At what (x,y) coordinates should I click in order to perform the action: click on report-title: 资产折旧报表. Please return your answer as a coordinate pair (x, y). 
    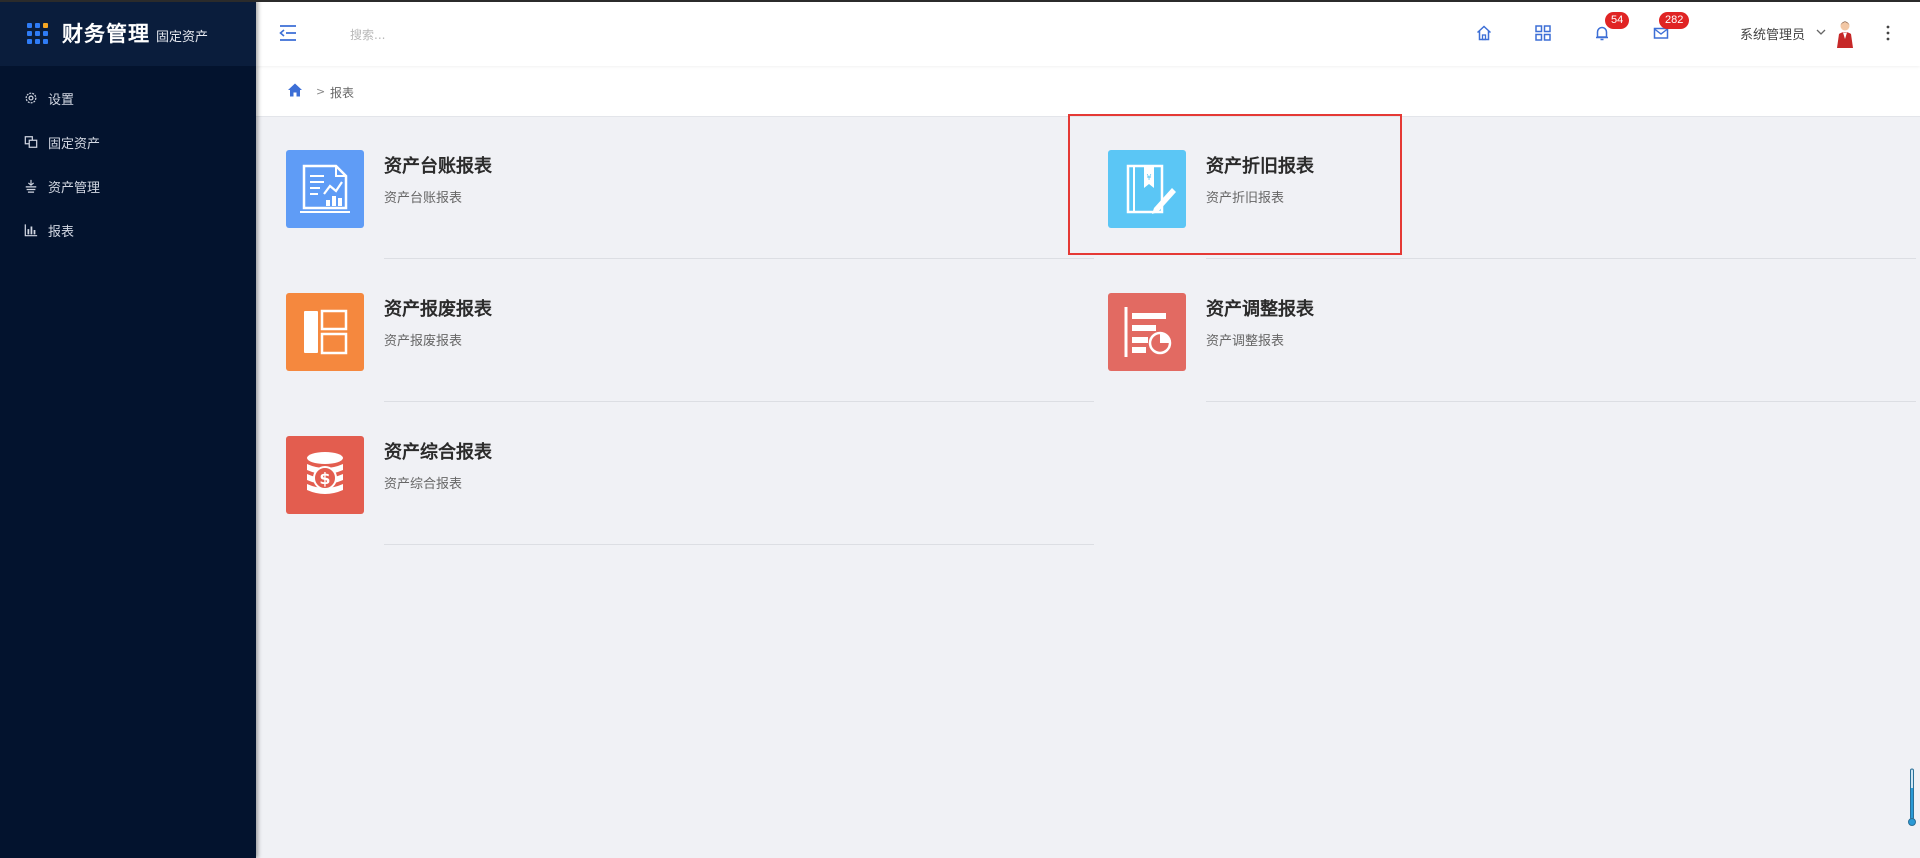
    Looking at the image, I should click on (1260, 166).